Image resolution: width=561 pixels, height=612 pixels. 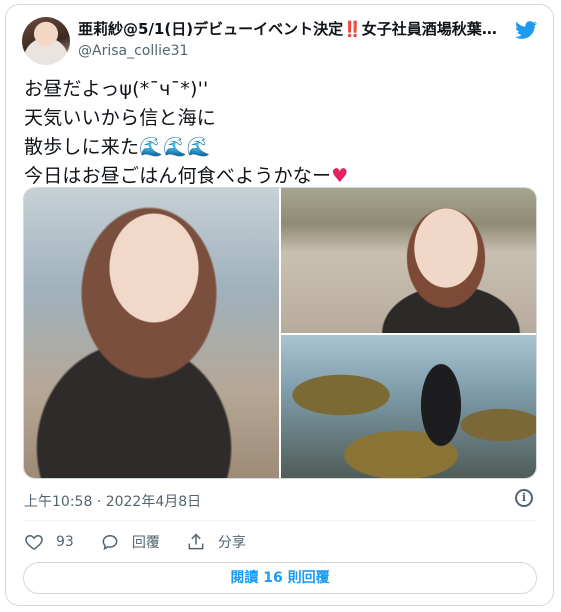 What do you see at coordinates (166, 29) in the screenshot?
I see `display-name-date: 5/1(日)` at bounding box center [166, 29].